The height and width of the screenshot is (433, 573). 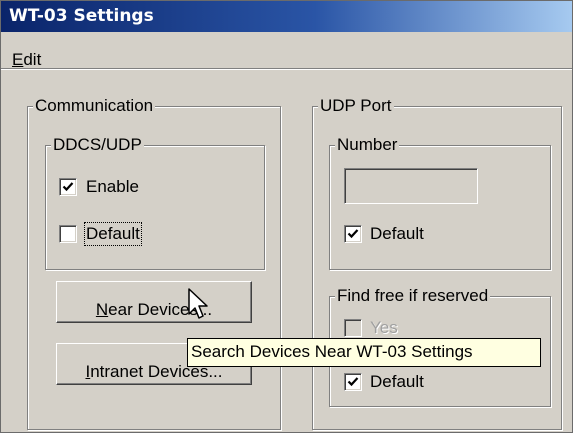 I want to click on udp-port-legend: UDP Port, so click(x=356, y=106).